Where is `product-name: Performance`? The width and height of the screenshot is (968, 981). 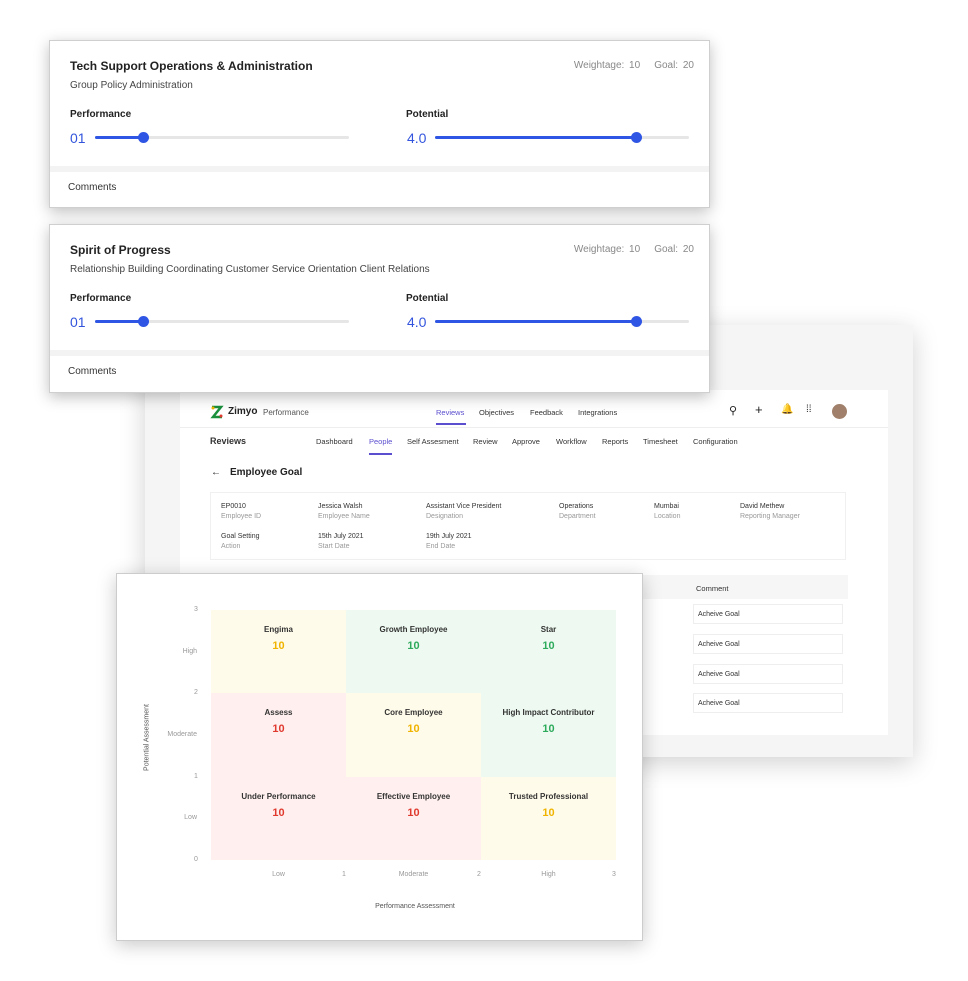 product-name: Performance is located at coordinates (286, 412).